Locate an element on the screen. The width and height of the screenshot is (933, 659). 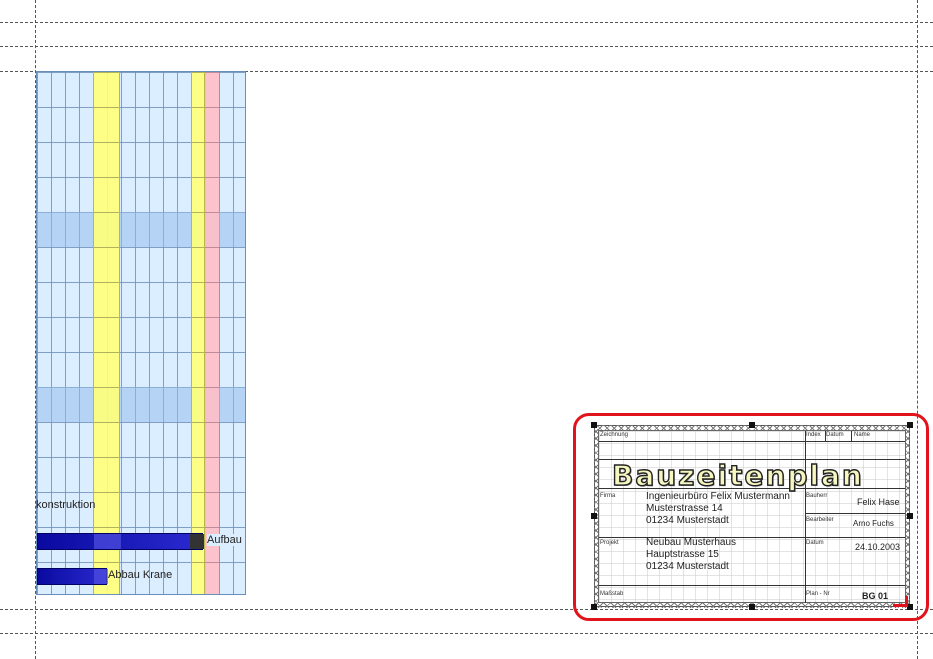
gantt-row-label-konstruktion: konstruktion is located at coordinates (66, 505).